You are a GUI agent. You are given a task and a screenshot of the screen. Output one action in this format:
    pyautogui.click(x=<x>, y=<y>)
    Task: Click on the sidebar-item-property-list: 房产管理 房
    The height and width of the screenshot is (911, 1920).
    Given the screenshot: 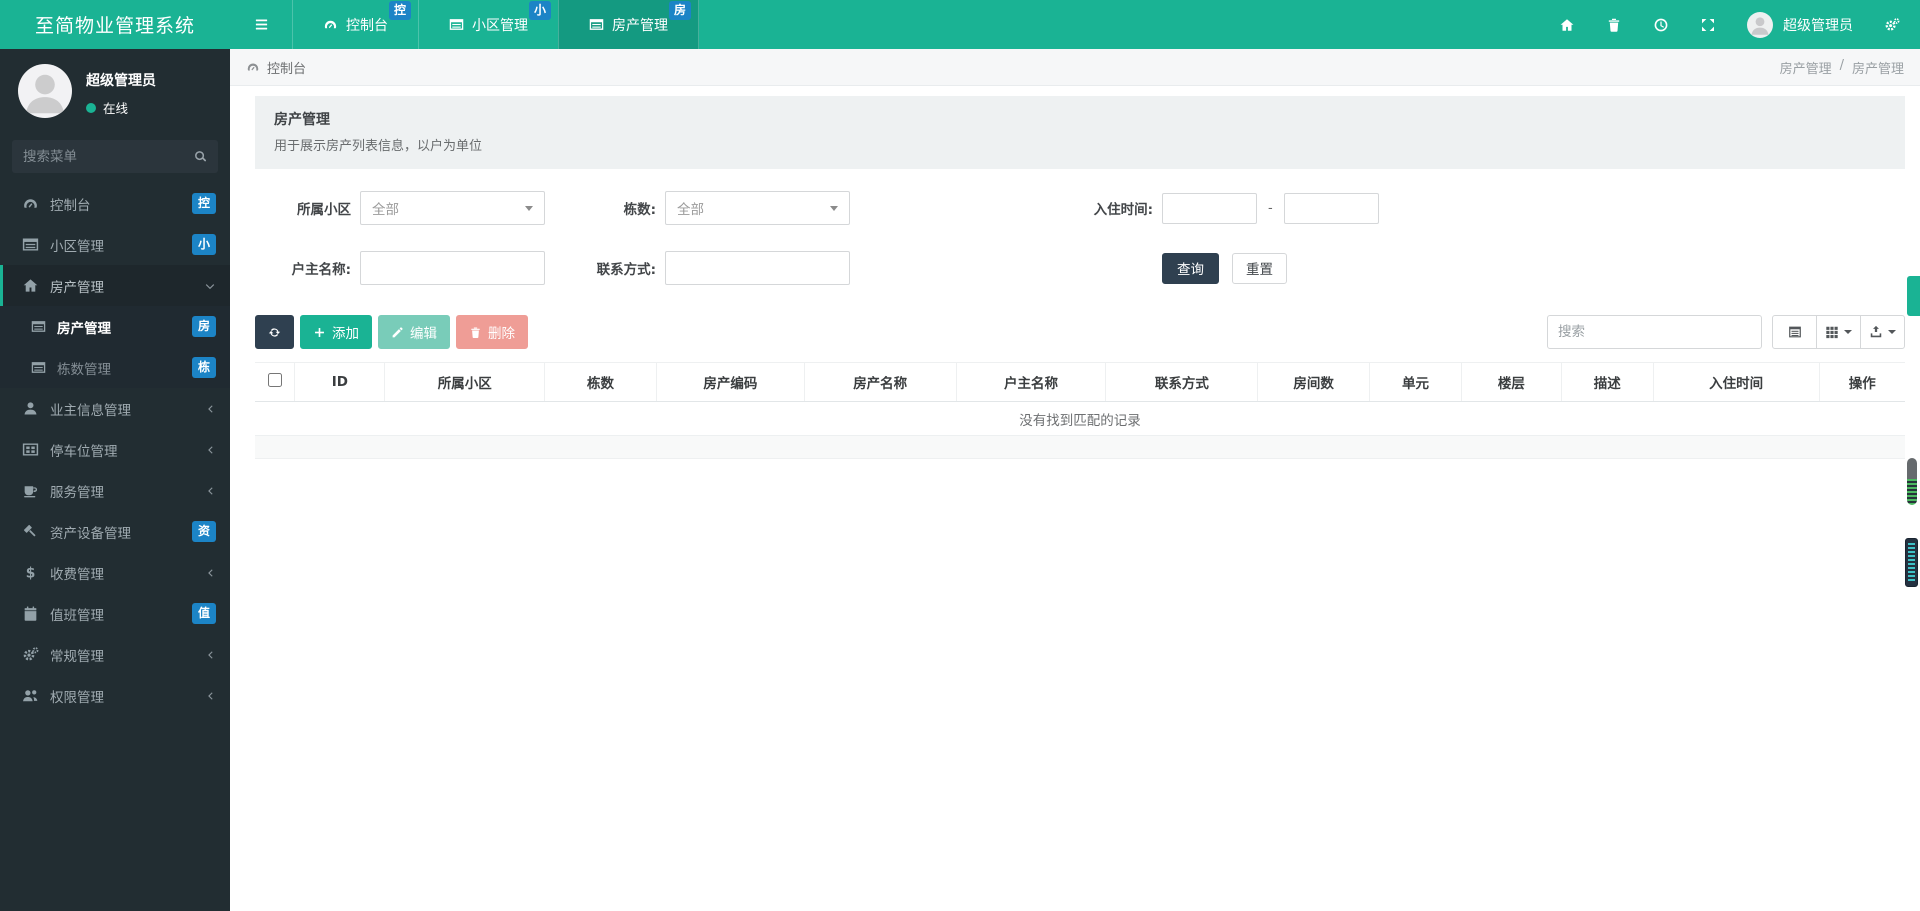 What is the action you would take?
    pyautogui.click(x=115, y=326)
    